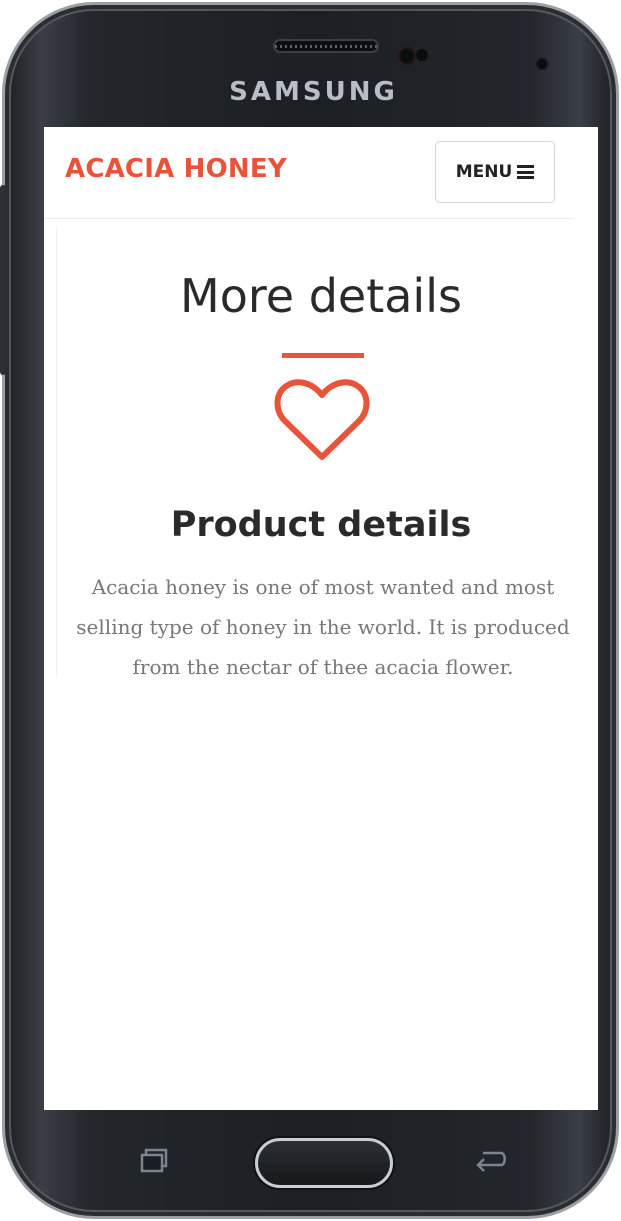  What do you see at coordinates (154, 1160) in the screenshot?
I see `recent-apps-icon` at bounding box center [154, 1160].